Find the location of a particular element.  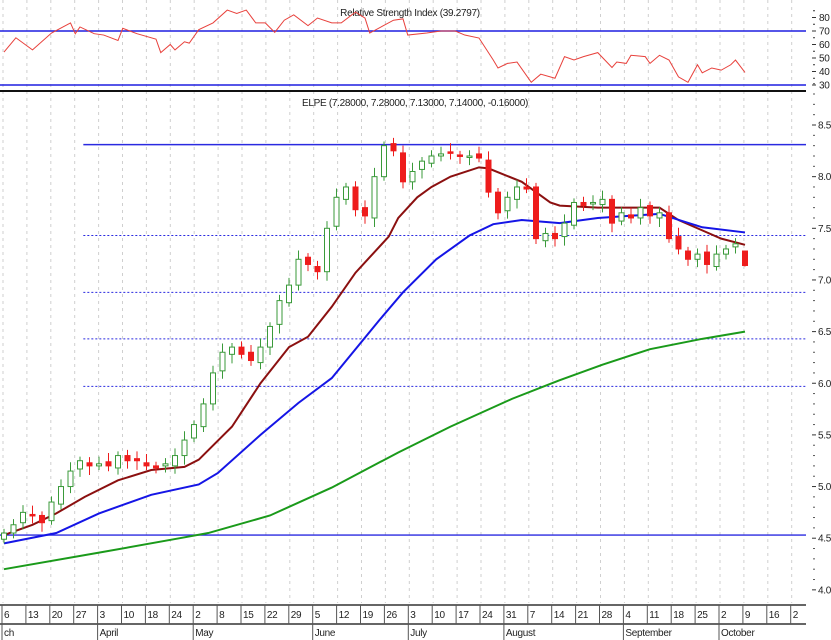

price-axis-label: 5.0 is located at coordinates (824, 487).